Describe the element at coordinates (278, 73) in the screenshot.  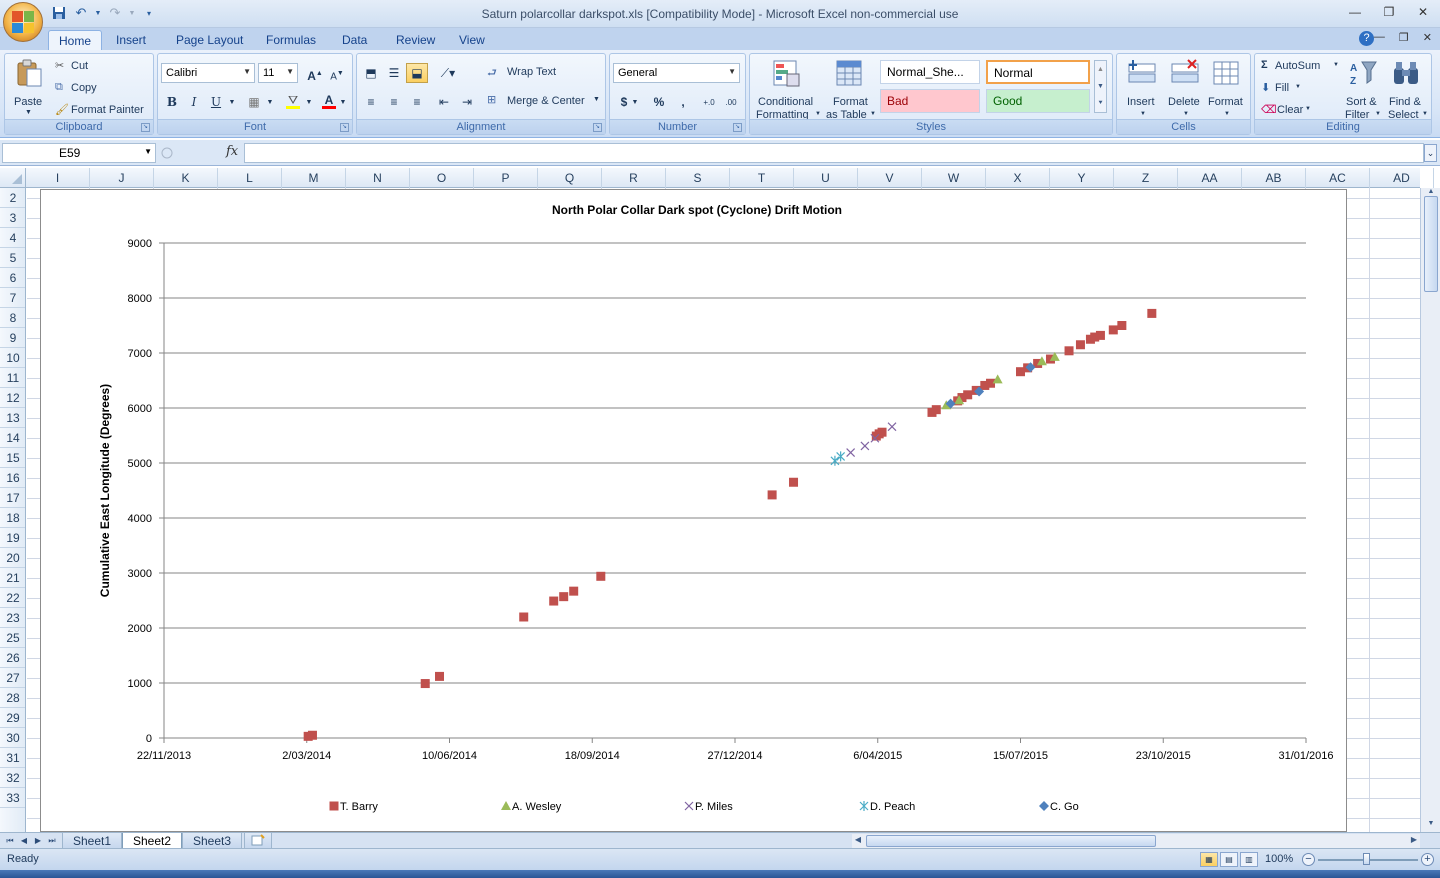
I see `font-size-combo: 11 ▼` at that location.